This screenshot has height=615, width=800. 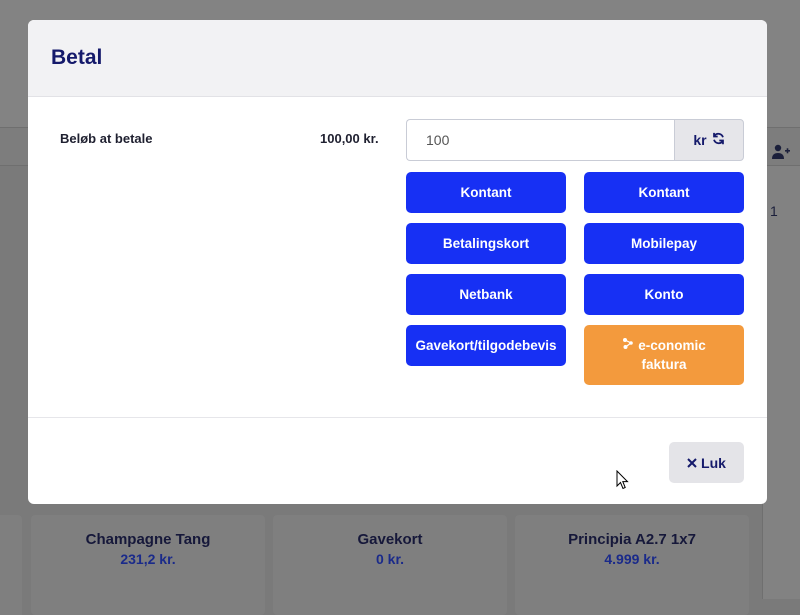 What do you see at coordinates (540, 140) in the screenshot?
I see `amount-input` at bounding box center [540, 140].